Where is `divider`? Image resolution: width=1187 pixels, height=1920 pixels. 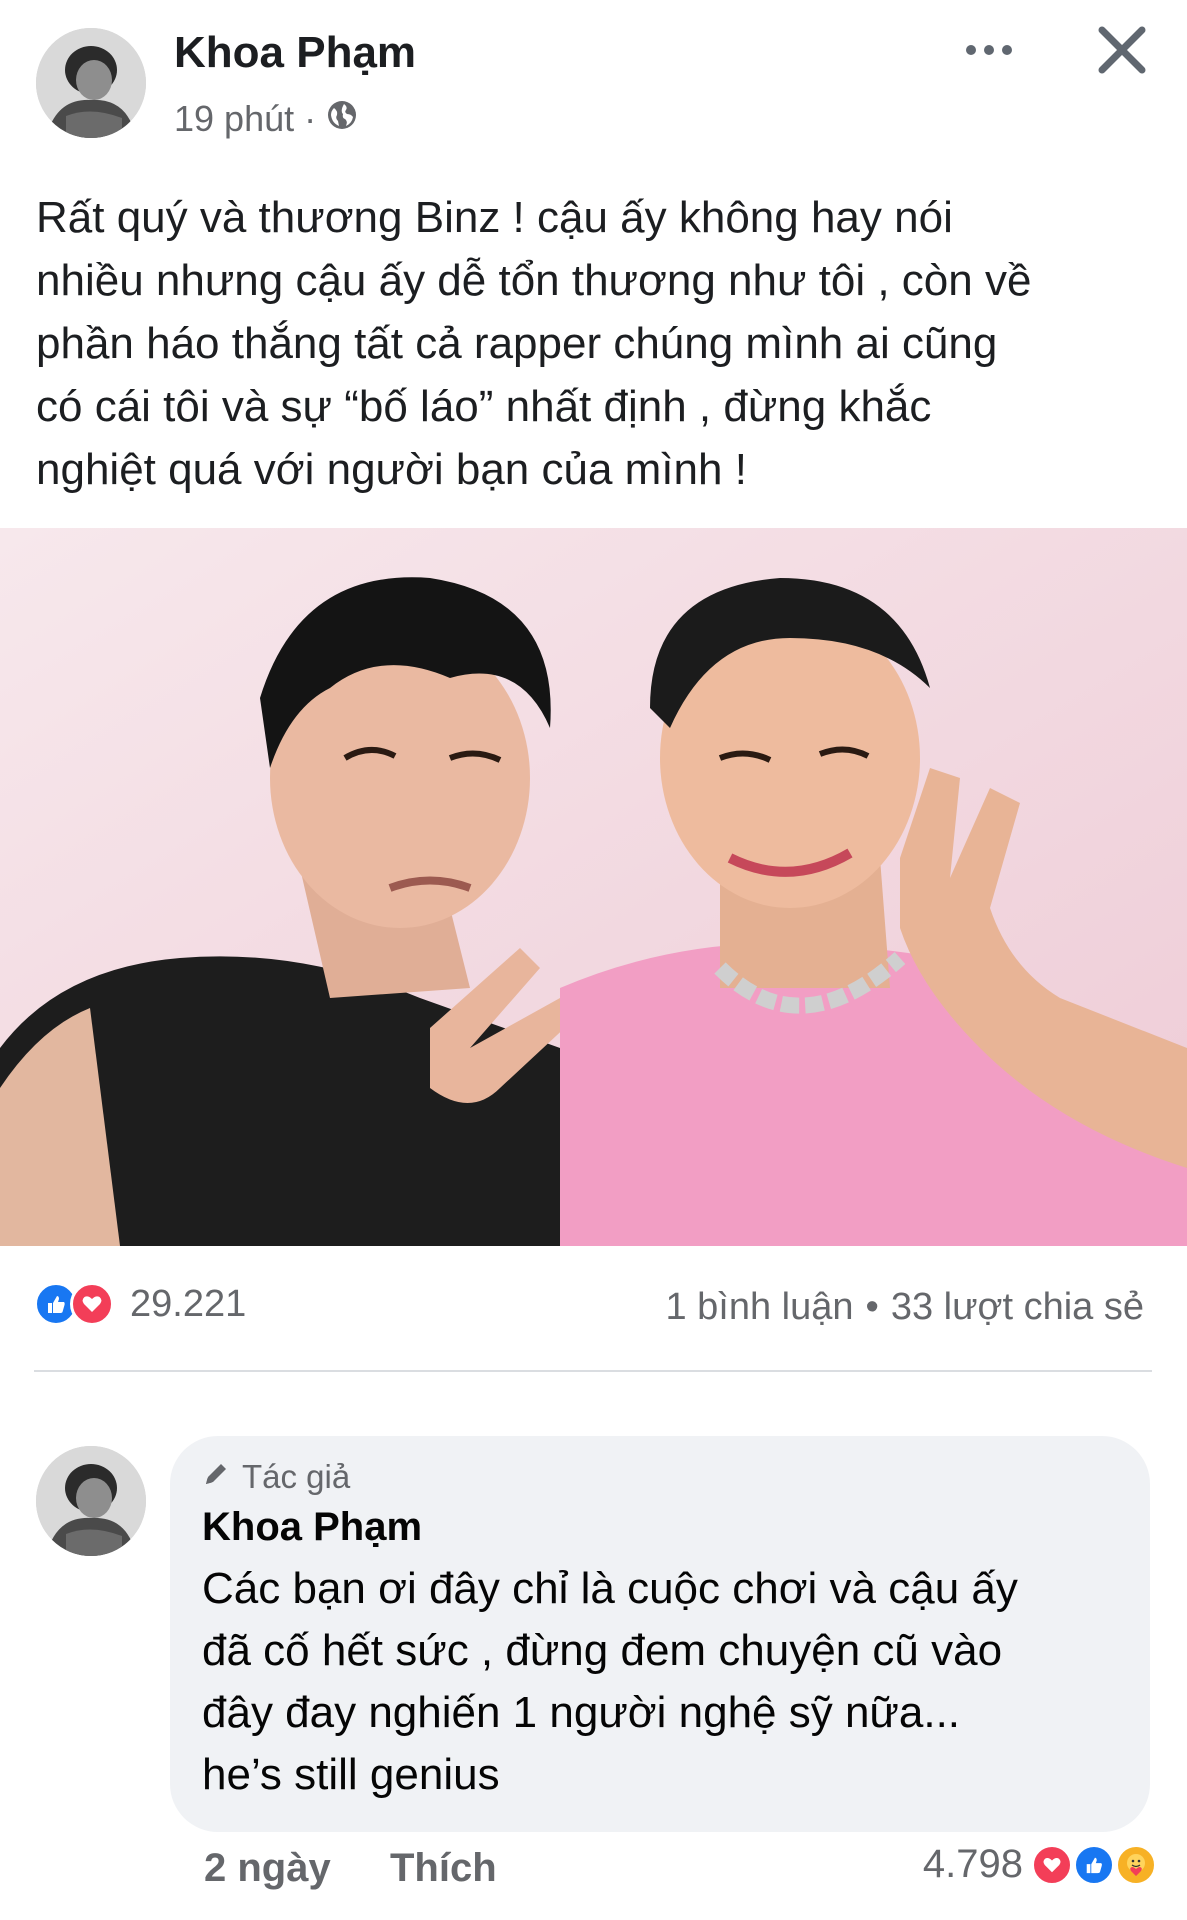
divider is located at coordinates (593, 1371).